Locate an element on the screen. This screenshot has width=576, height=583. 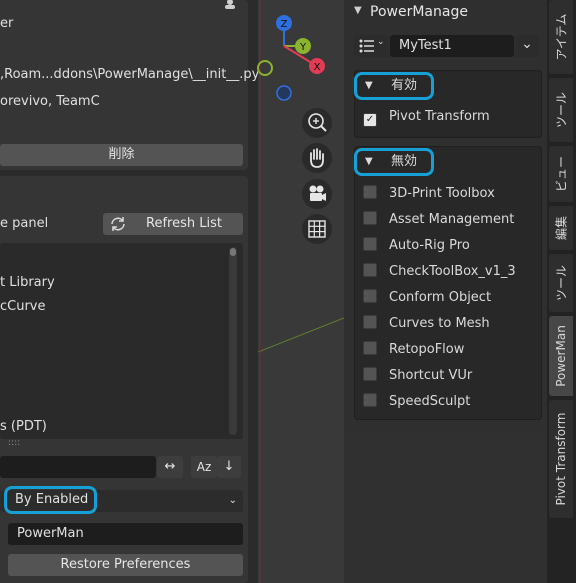
grid-y-axis-line is located at coordinates (301, 335).